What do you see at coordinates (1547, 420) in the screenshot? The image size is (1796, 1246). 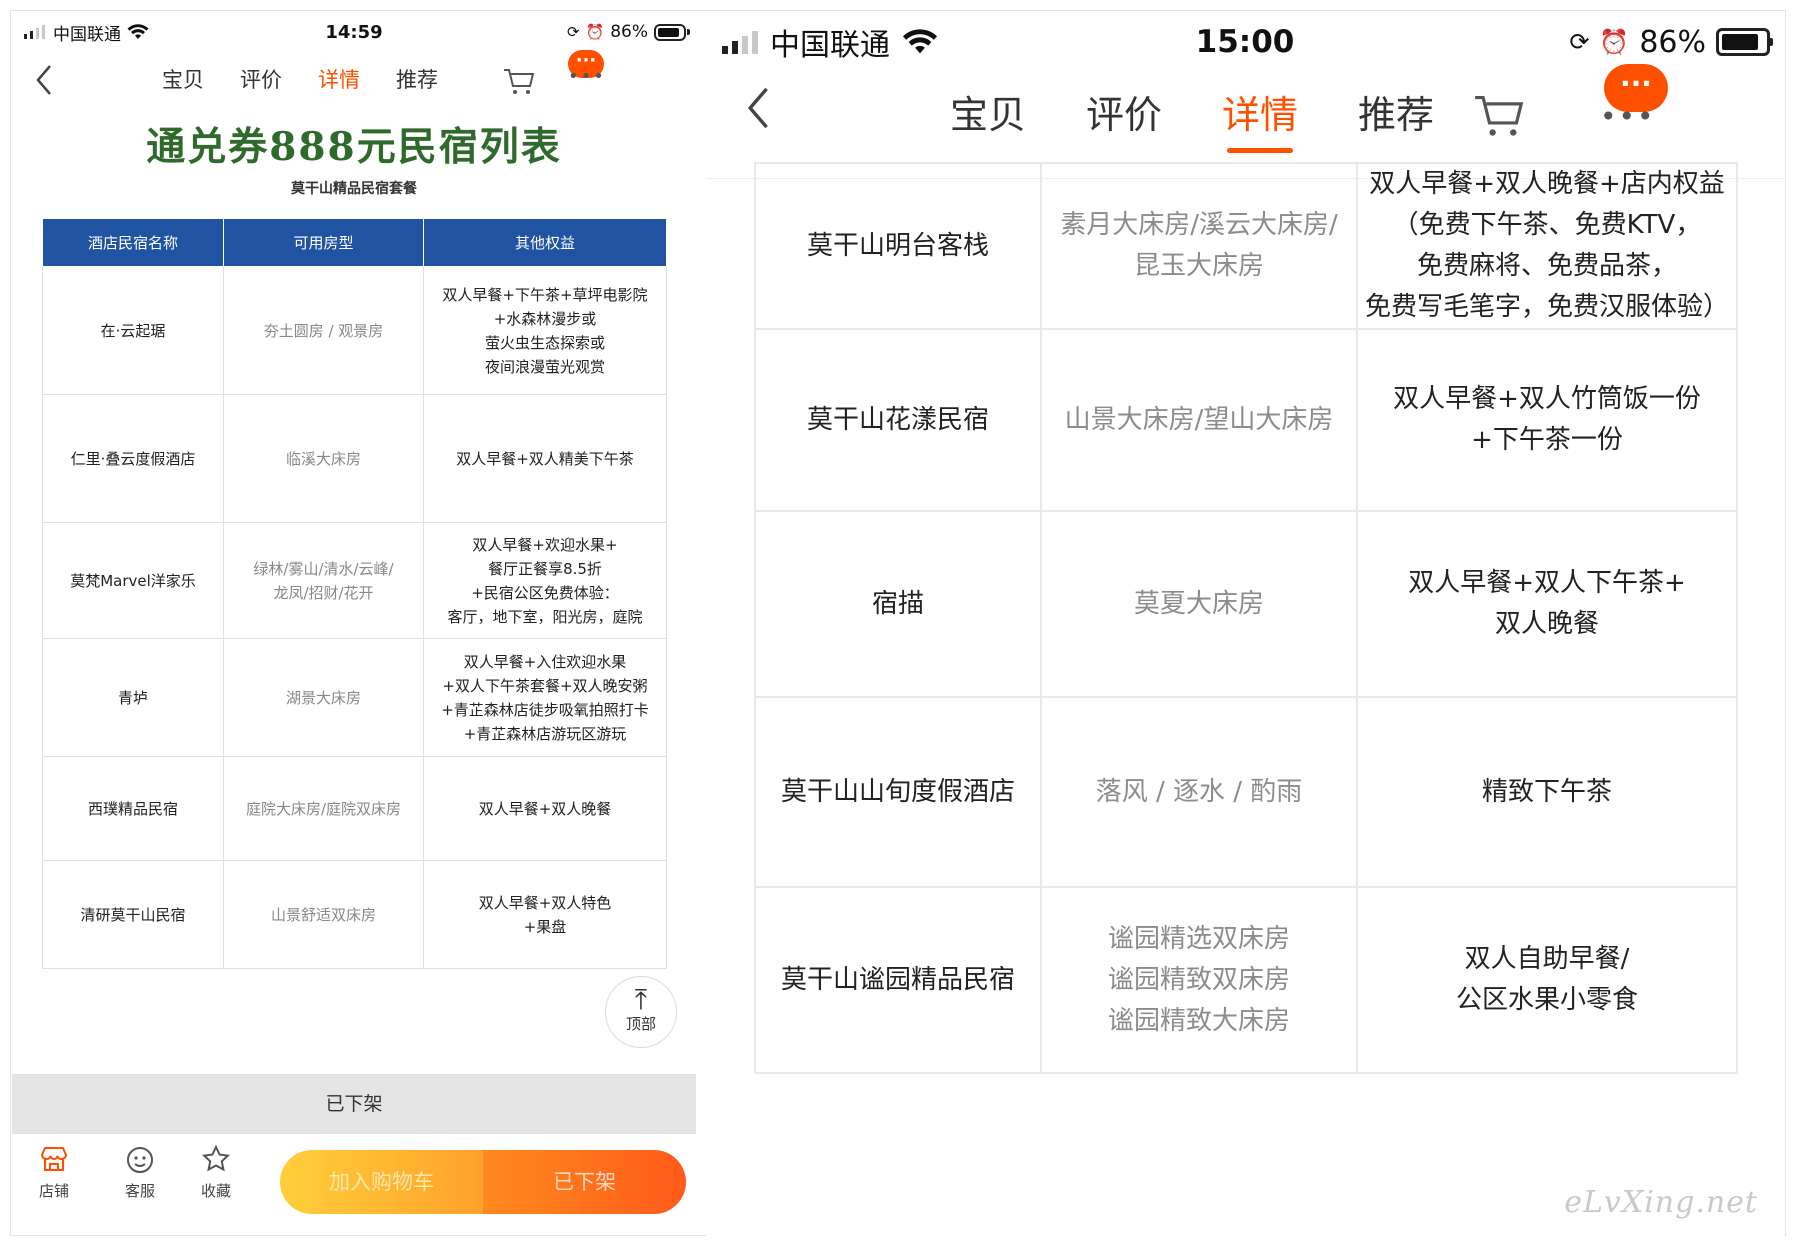 I see `benefits-cell: 双人早餐+双人竹筒饭一份 +下午茶一份` at bounding box center [1547, 420].